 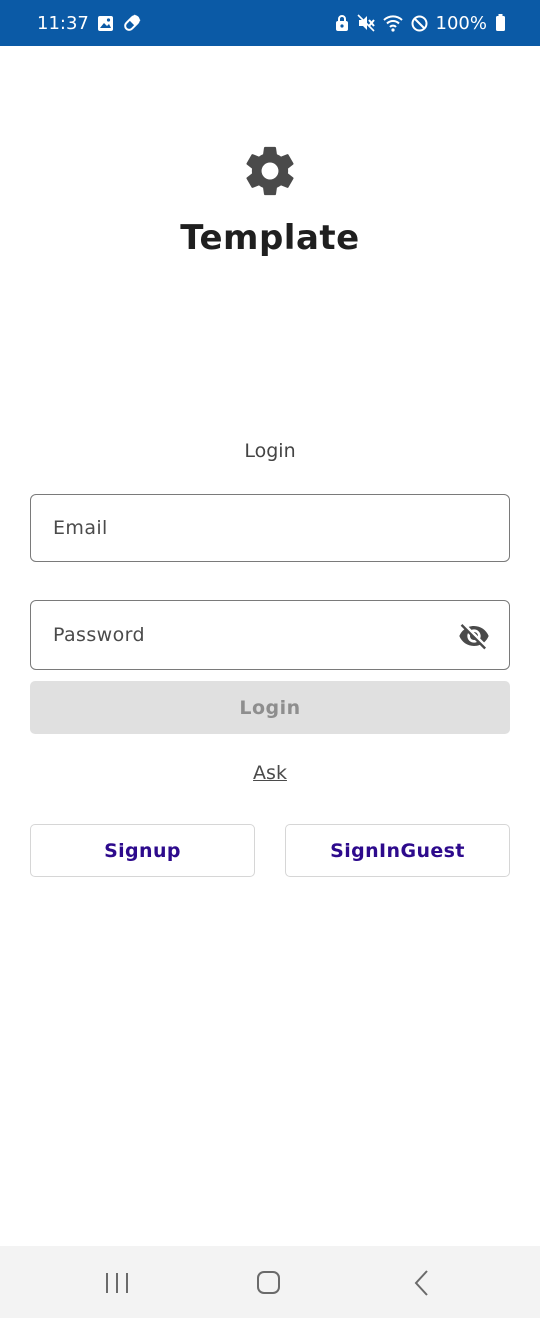 I want to click on login-heading: Login, so click(x=270, y=451).